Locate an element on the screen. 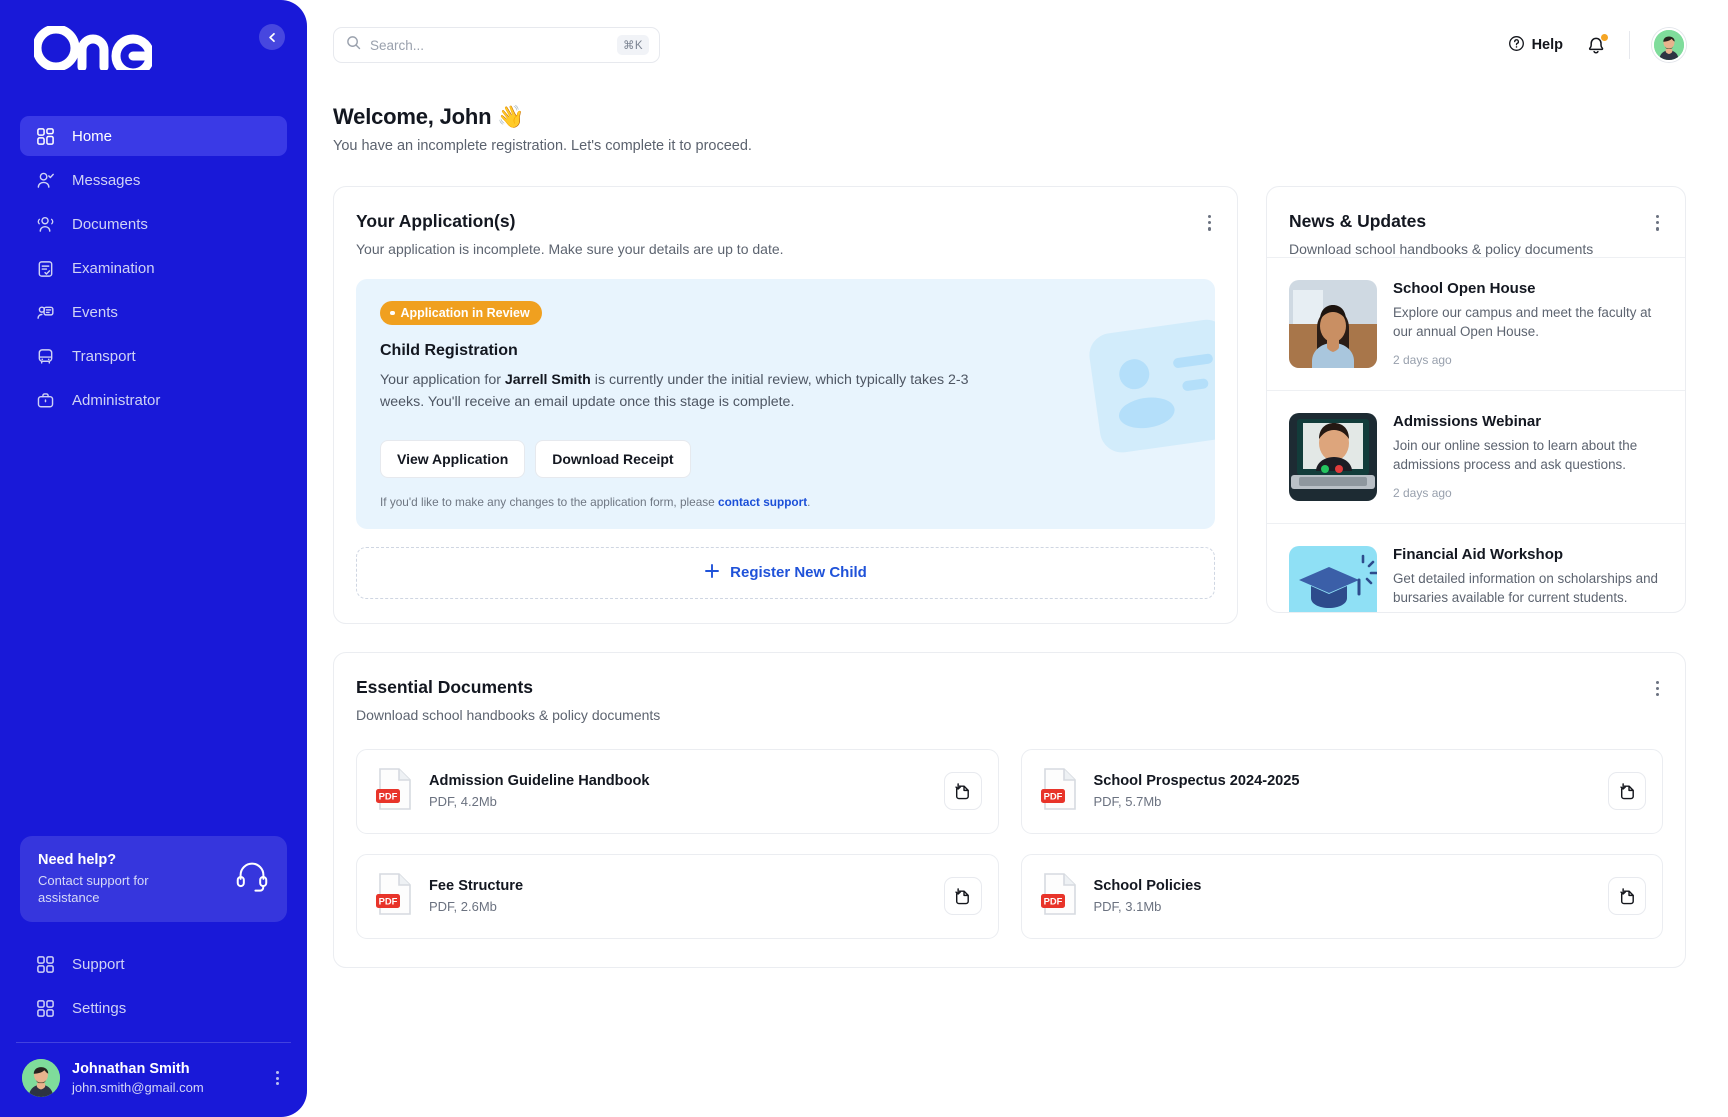 The height and width of the screenshot is (1117, 1728). sidebar-item-home: Home is located at coordinates (153, 136).